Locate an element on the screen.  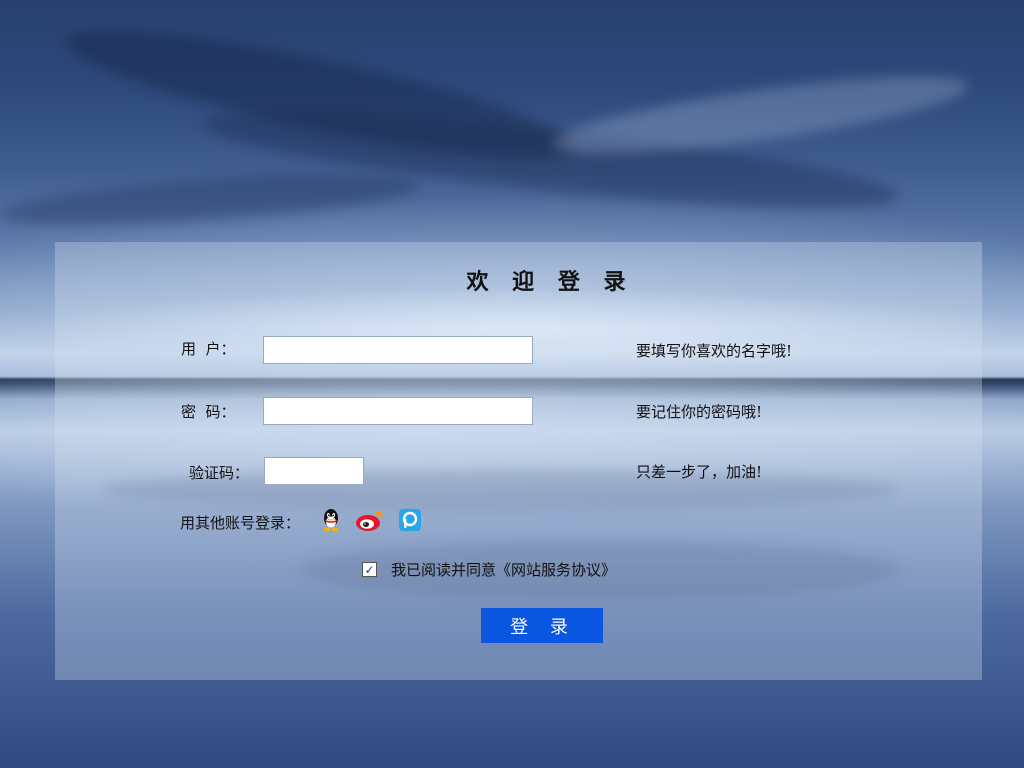
password-input is located at coordinates (398, 411).